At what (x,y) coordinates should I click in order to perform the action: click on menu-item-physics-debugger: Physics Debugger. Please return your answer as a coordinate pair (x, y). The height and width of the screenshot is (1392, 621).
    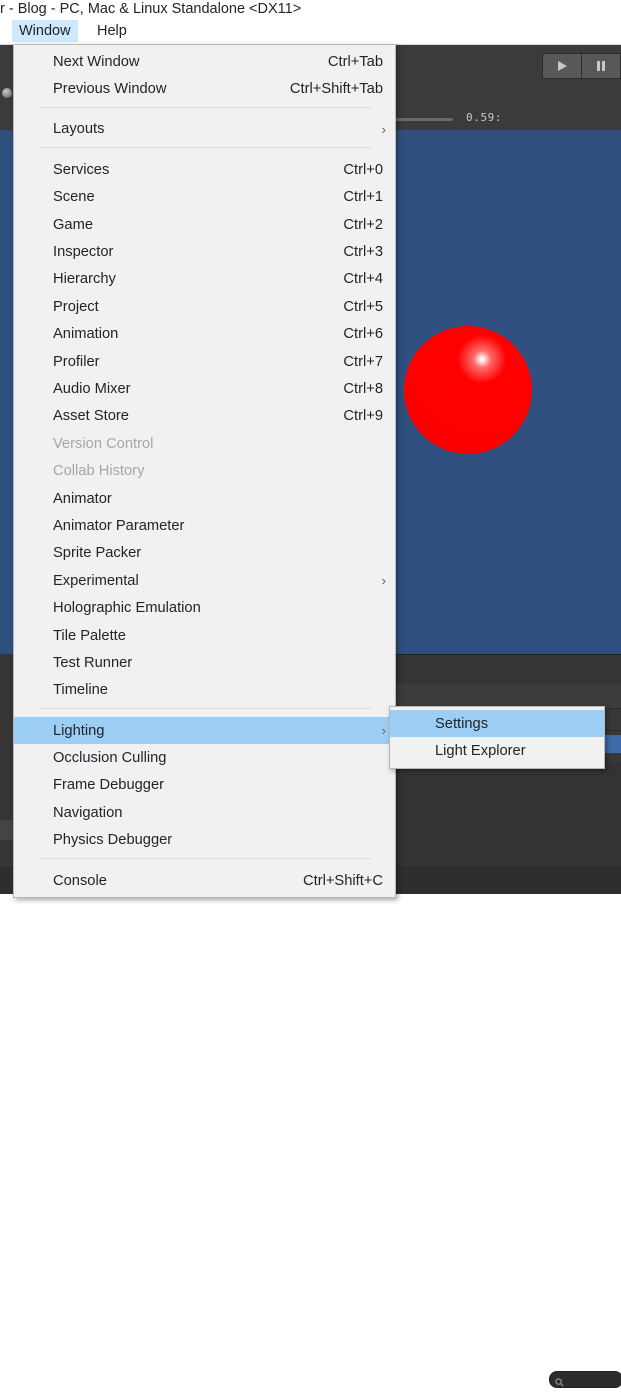
    Looking at the image, I should click on (204, 840).